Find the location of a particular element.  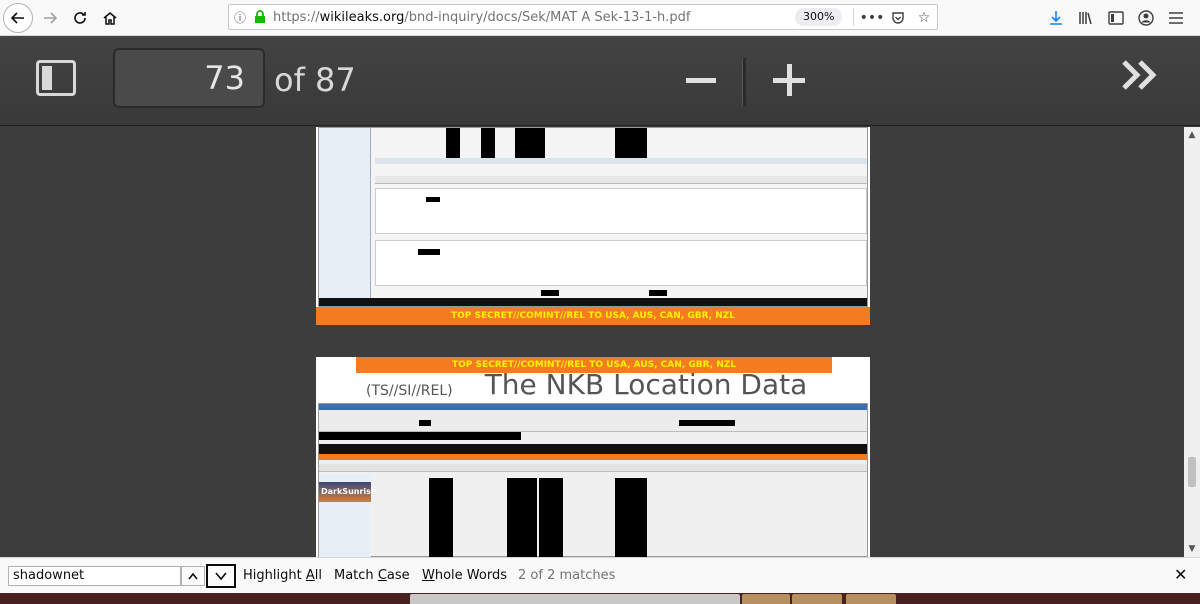

reload-button is located at coordinates (80, 18).